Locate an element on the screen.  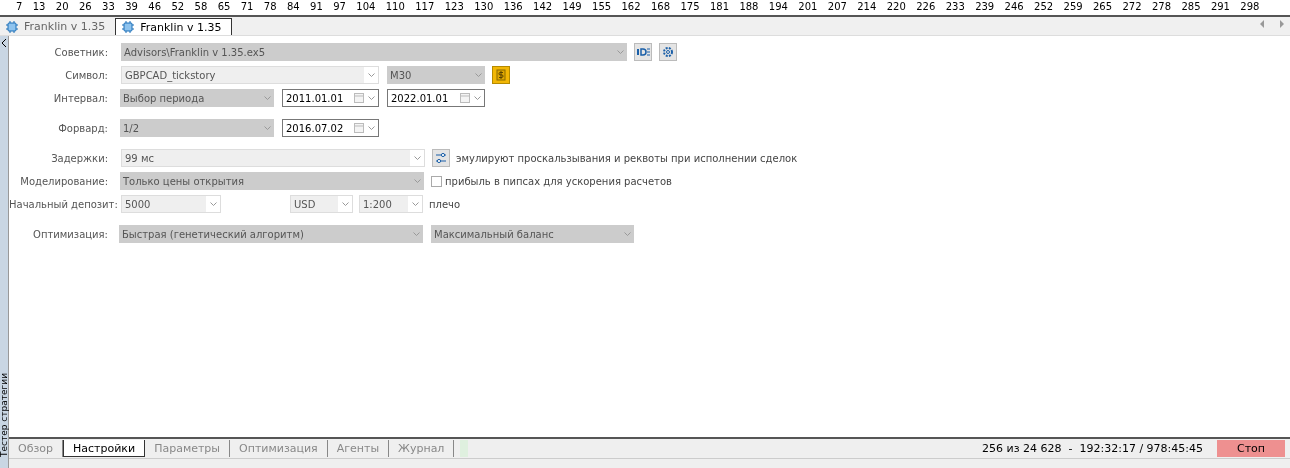
ruler-tick: 33 is located at coordinates (108, 7).